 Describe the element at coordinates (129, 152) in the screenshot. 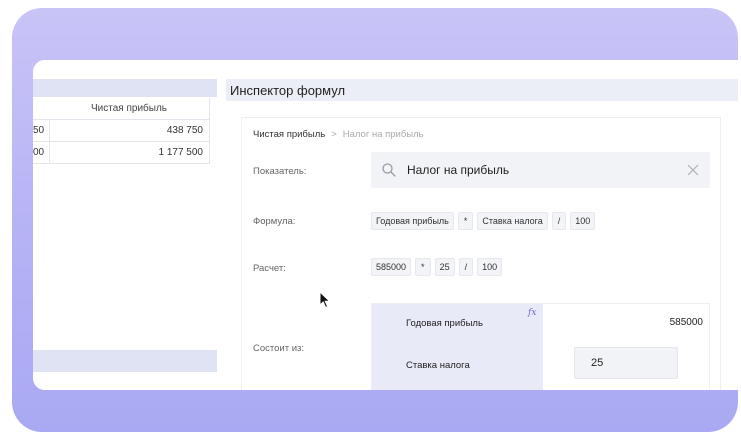

I see `table-cell: 1 177 500` at that location.